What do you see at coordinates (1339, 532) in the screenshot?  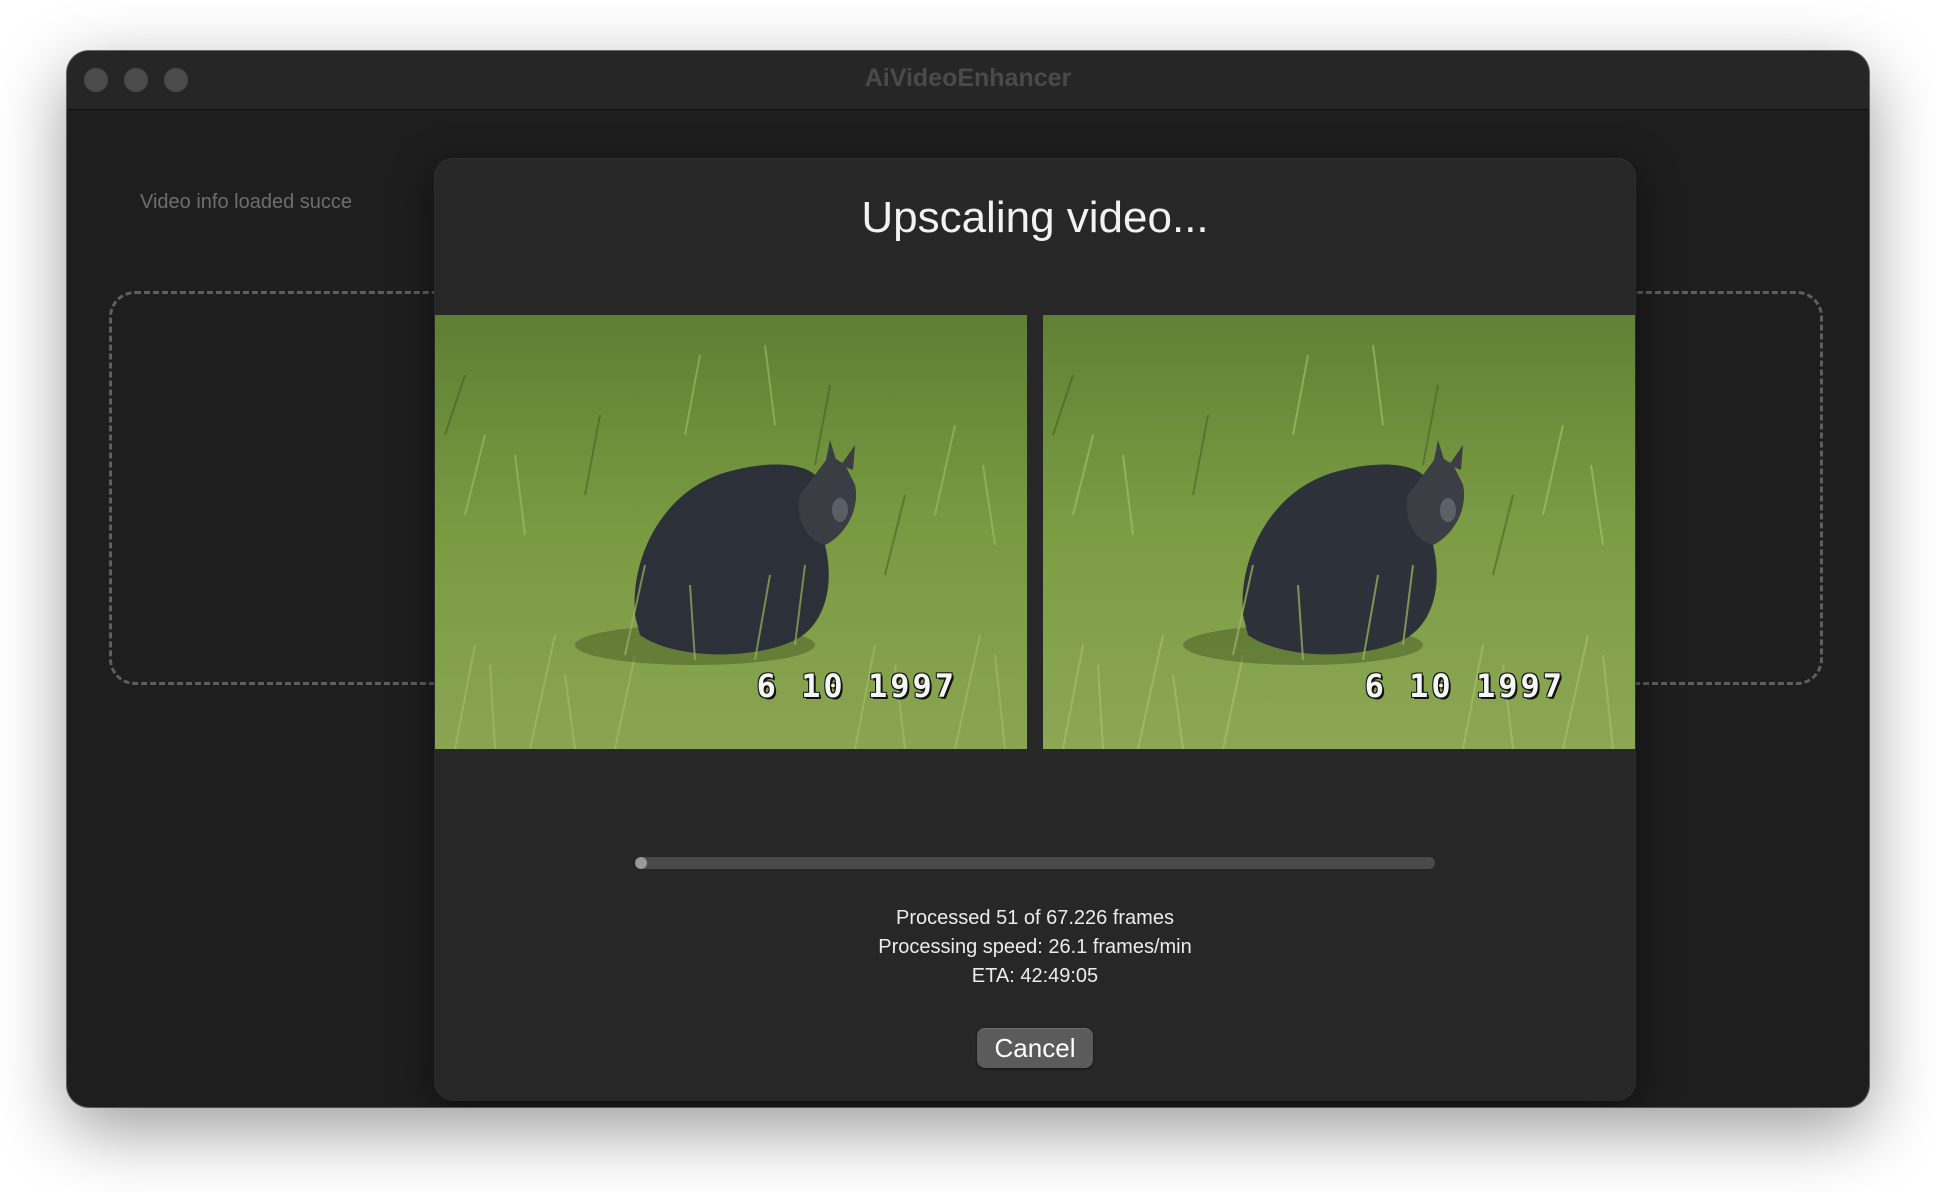 I see `upscaled-frame-preview: 6 10 1997` at bounding box center [1339, 532].